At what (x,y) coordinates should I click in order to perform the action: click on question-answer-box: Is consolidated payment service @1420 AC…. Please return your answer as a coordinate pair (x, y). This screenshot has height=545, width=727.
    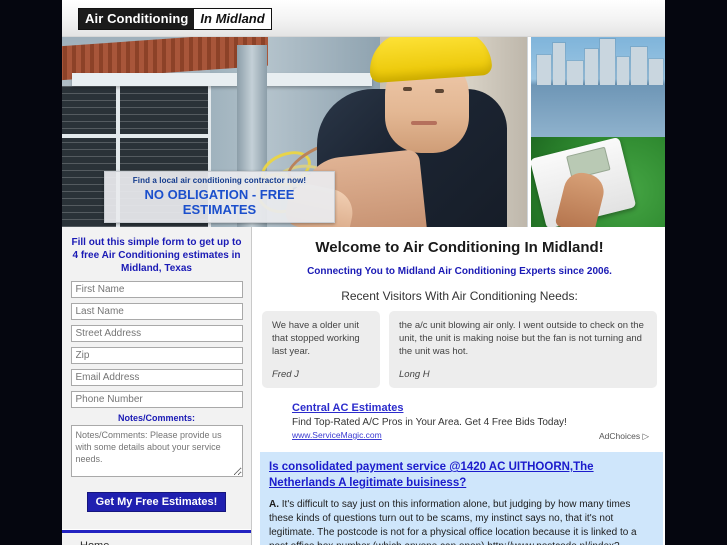
    Looking at the image, I should click on (461, 498).